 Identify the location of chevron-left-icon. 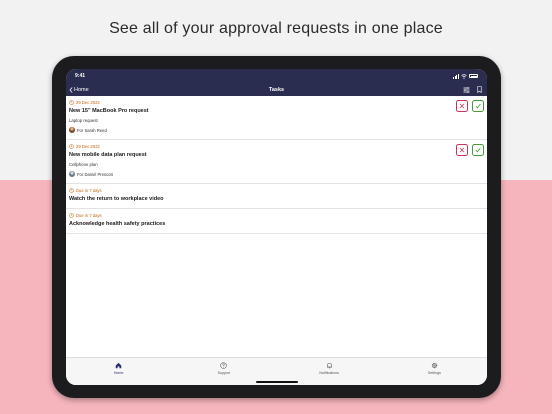
(71, 89).